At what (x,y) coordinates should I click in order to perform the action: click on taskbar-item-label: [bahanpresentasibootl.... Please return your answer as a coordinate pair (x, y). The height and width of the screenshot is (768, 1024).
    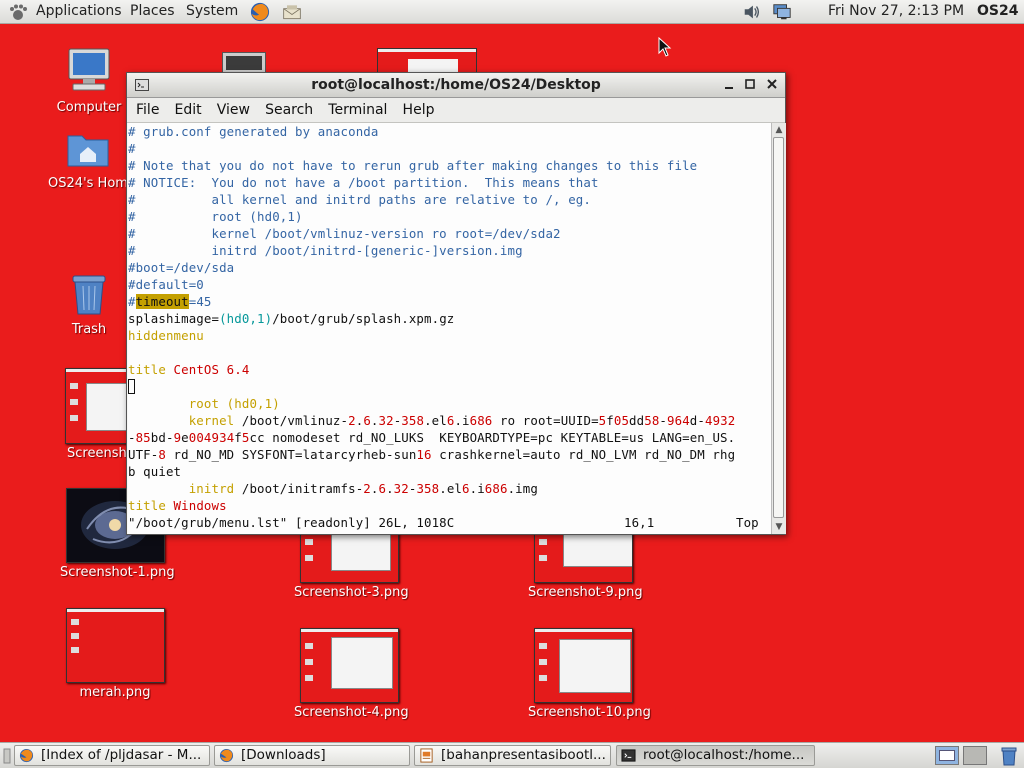
    Looking at the image, I should click on (523, 755).